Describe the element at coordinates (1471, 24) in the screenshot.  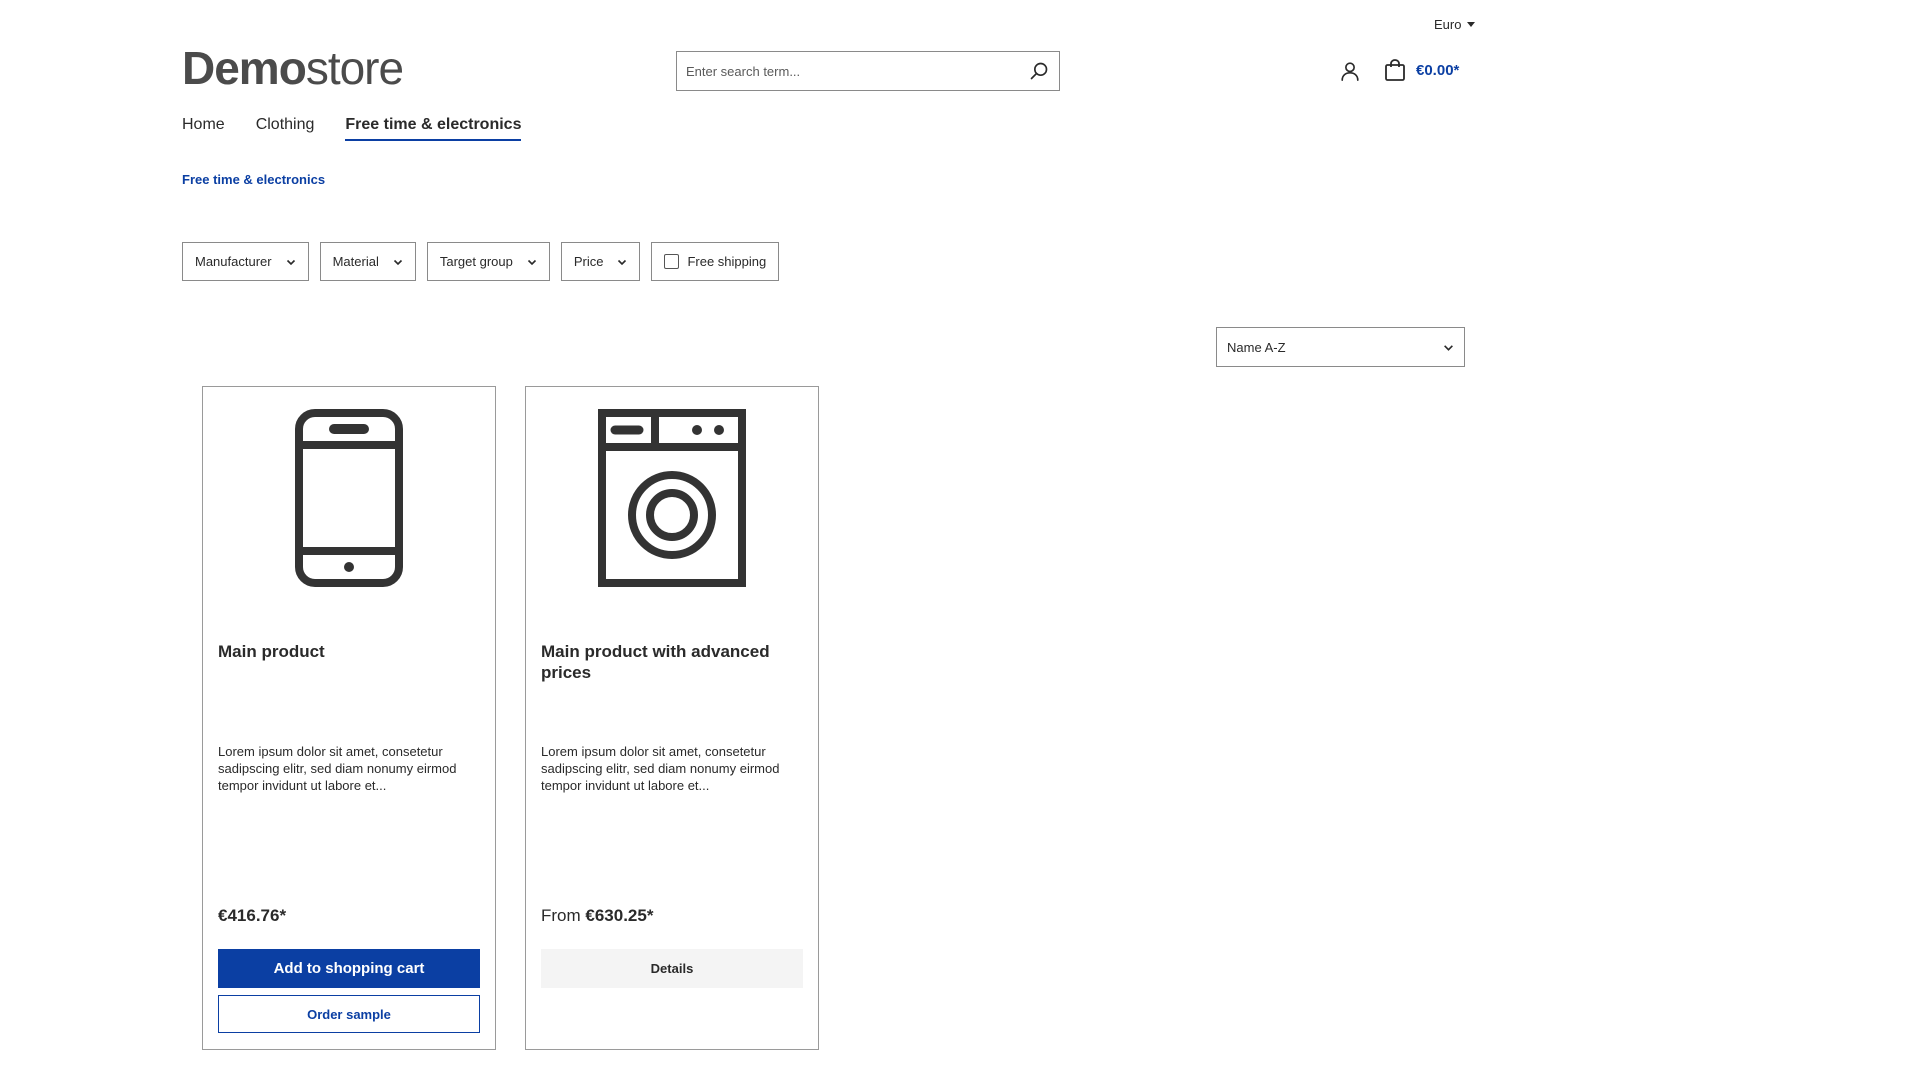
I see `caret-down-icon` at that location.